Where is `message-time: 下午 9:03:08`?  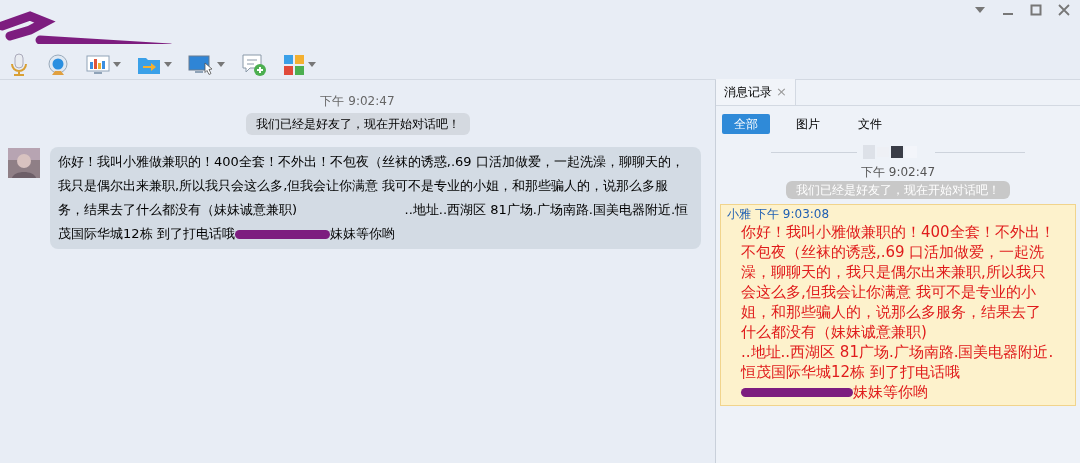
message-time: 下午 9:03:08 is located at coordinates (792, 214).